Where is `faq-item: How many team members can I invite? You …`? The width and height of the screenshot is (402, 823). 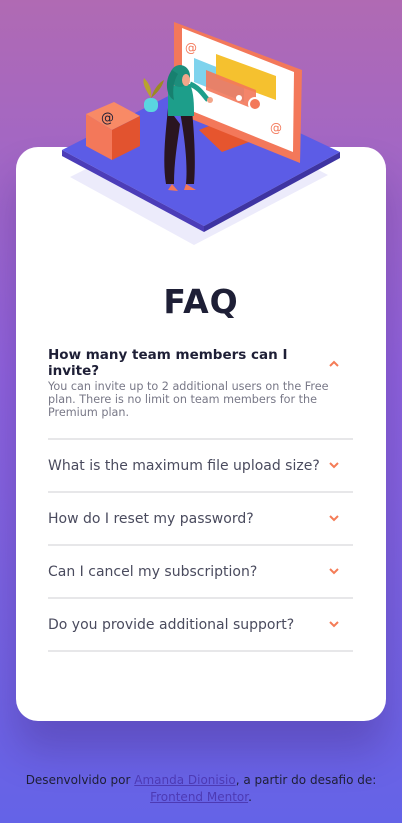 faq-item: How many team members can I invite? You … is located at coordinates (200, 390).